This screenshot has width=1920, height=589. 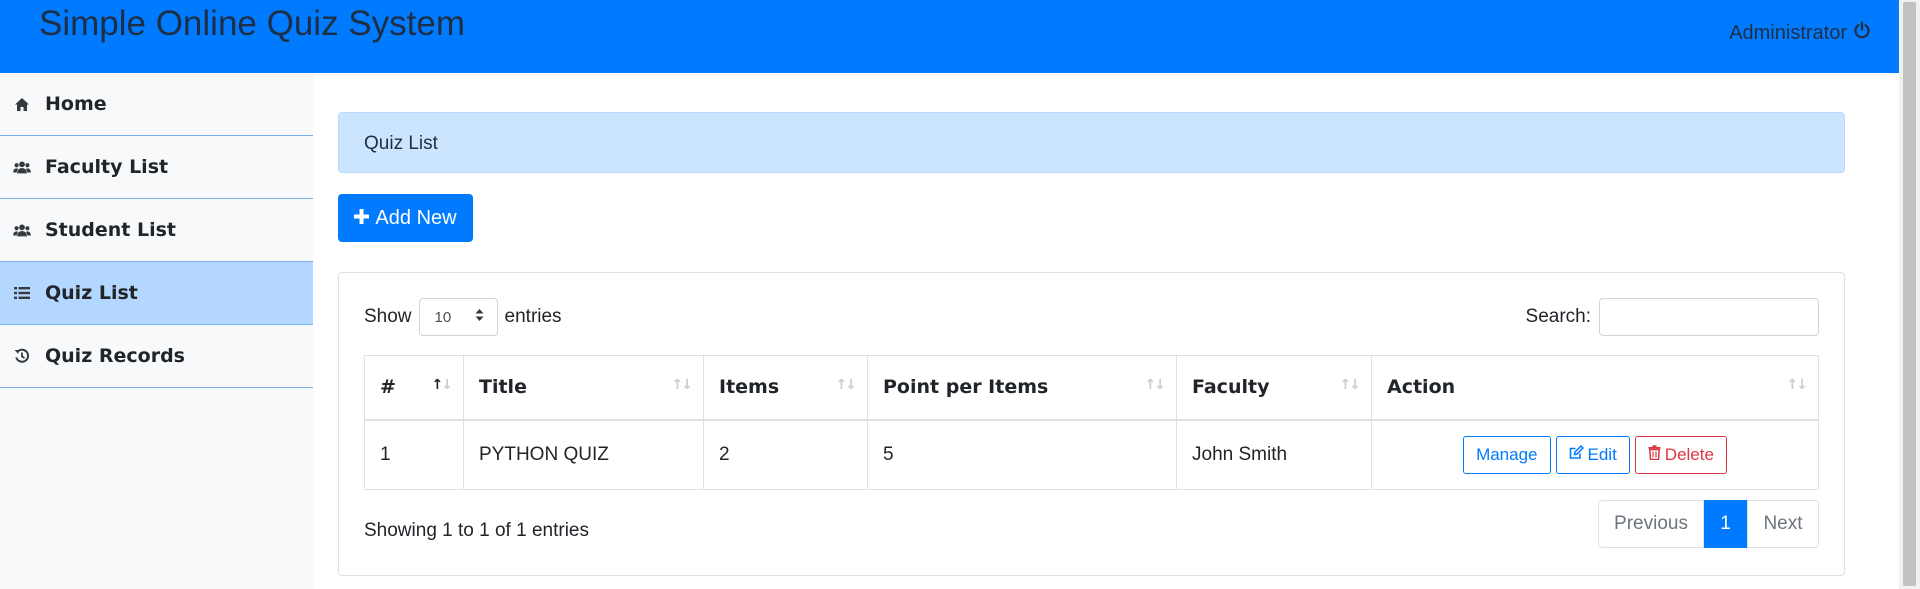 What do you see at coordinates (1274, 454) in the screenshot?
I see `cell-faculty: John Smith` at bounding box center [1274, 454].